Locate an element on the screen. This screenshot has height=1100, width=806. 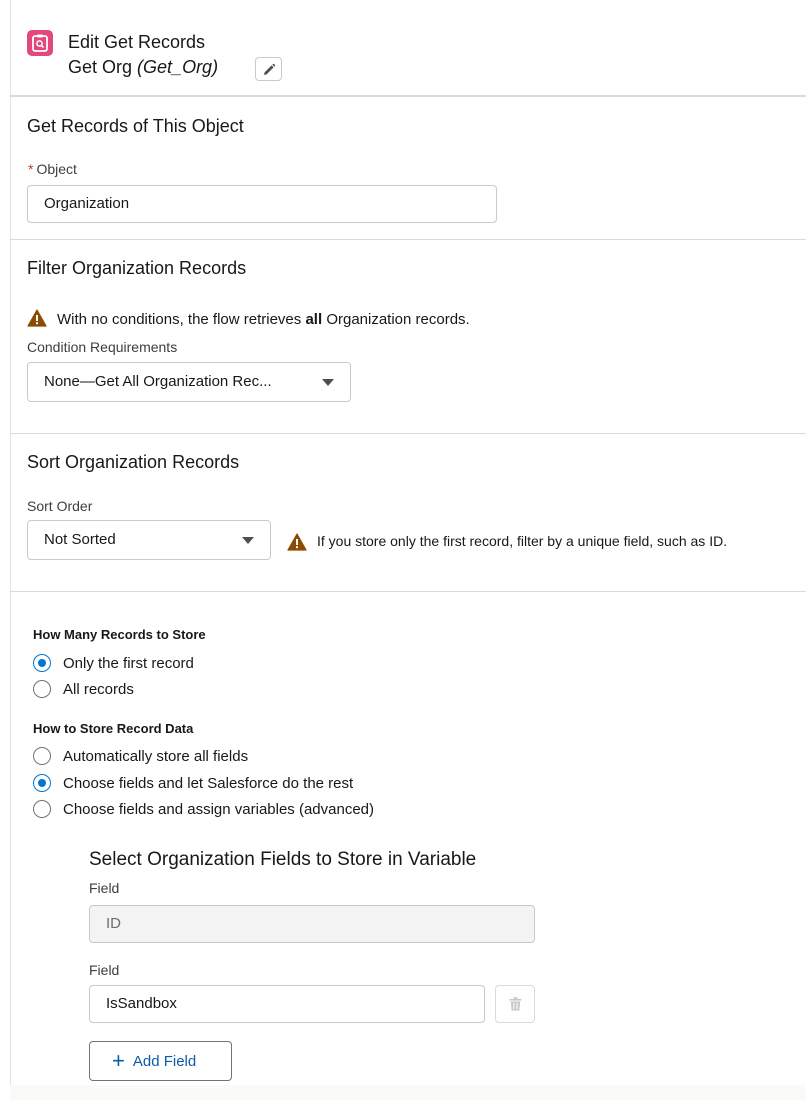
element-label: Get Org is located at coordinates (100, 67).